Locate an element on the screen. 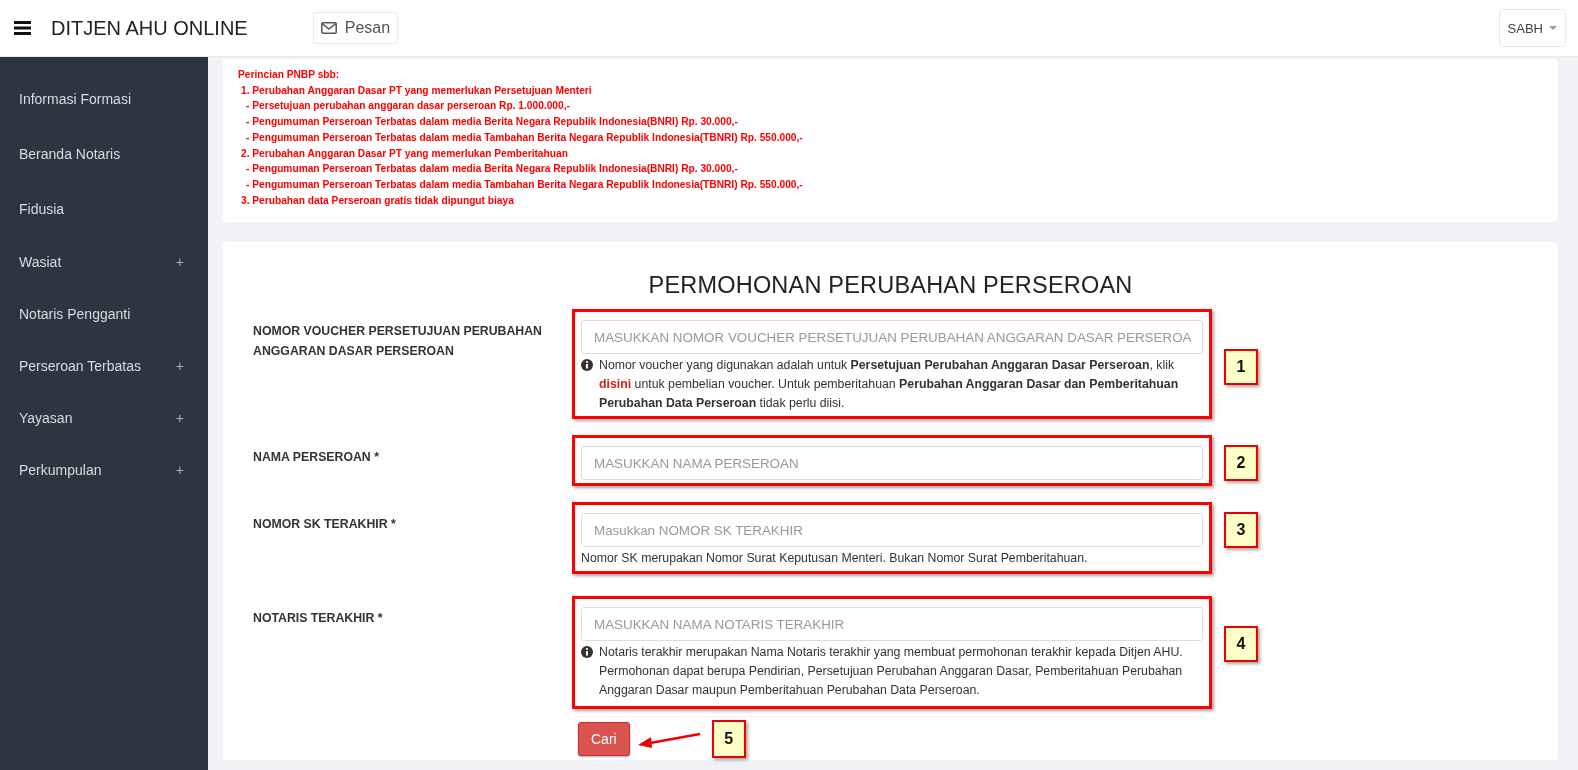 Image resolution: width=1578 pixels, height=770 pixels. help-text: Nomor SK merupakan Nomor Surat Keputusan Menteri. Bukan Nomor Surat Pemberitahuan. is located at coordinates (835, 559).